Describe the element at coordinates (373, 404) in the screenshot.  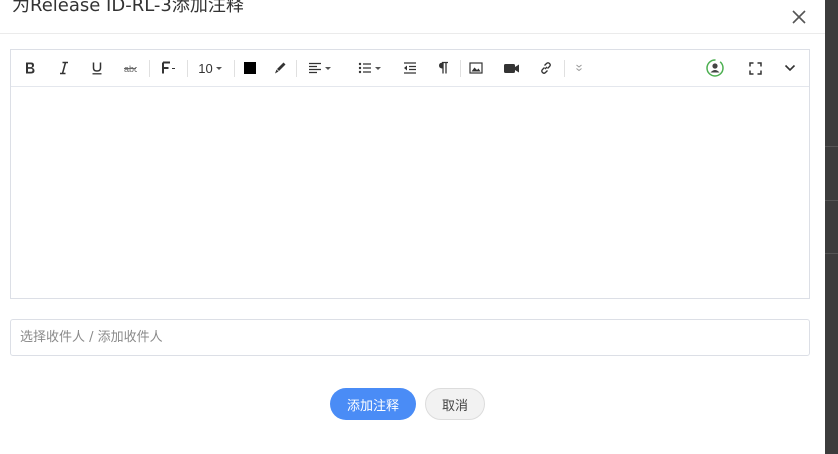
I see `add-annotation-button: 添加注释` at that location.